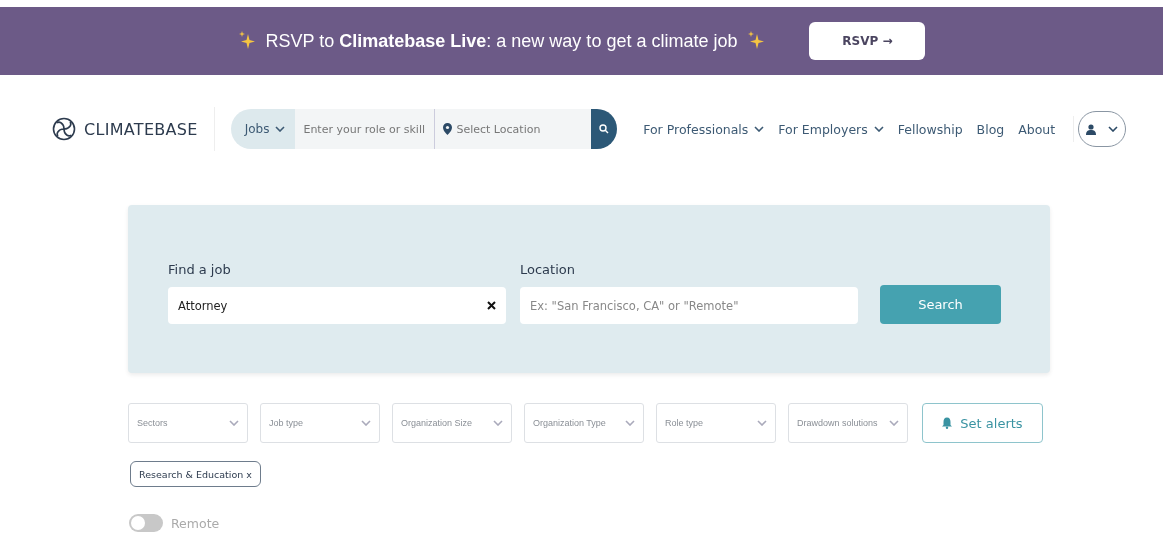 Image resolution: width=1163 pixels, height=542 pixels. Describe the element at coordinates (848, 423) in the screenshot. I see `filter-dropdown: Drawdown solutions` at that location.